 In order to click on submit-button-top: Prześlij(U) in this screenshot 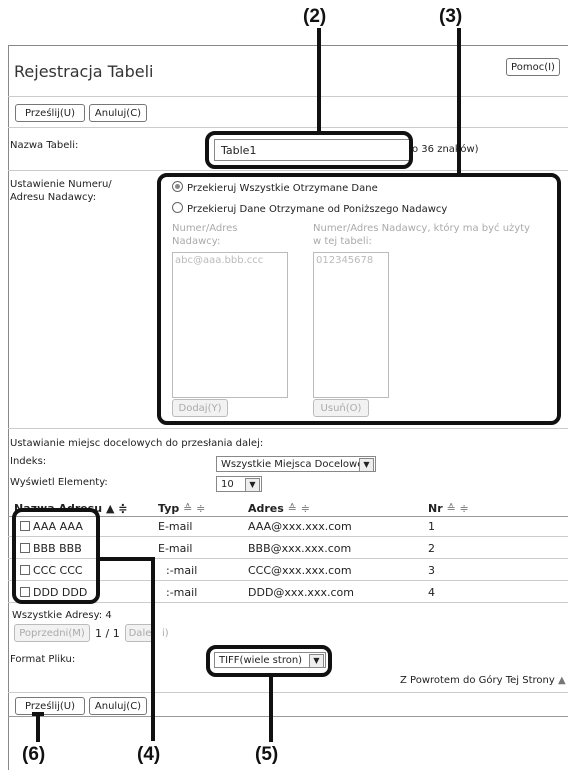, I will do `click(50, 113)`.